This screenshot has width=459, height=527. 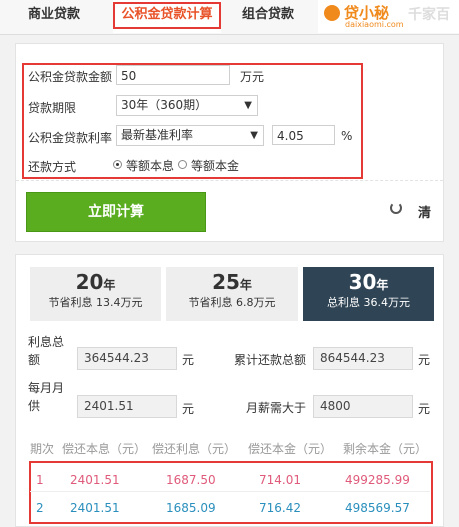 What do you see at coordinates (230, 491) in the screenshot?
I see `row-divider` at bounding box center [230, 491].